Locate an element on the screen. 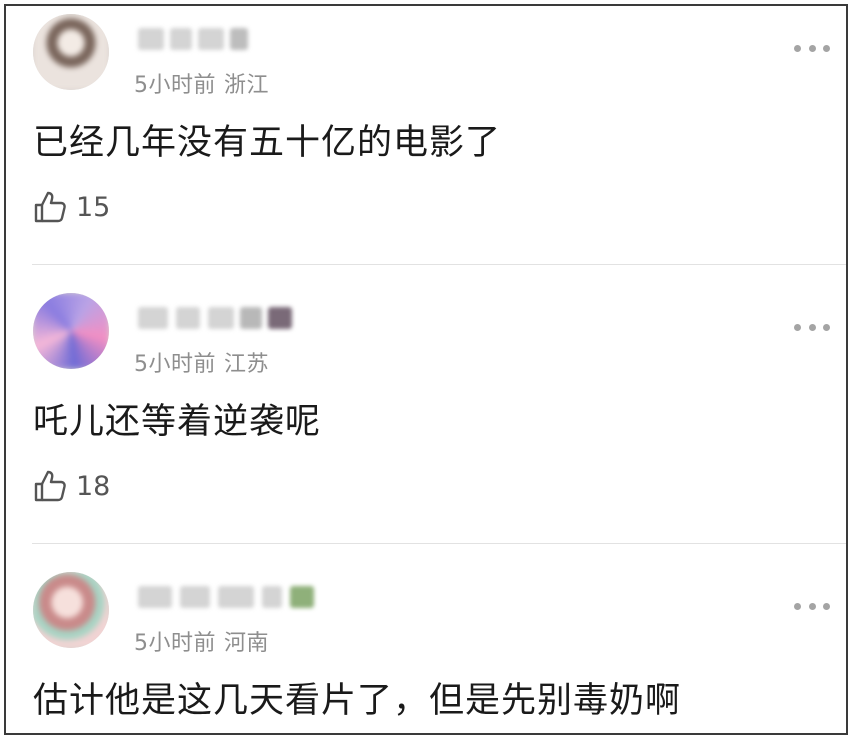 Image resolution: width=852 pixels, height=739 pixels. like-count: 15 is located at coordinates (93, 207).